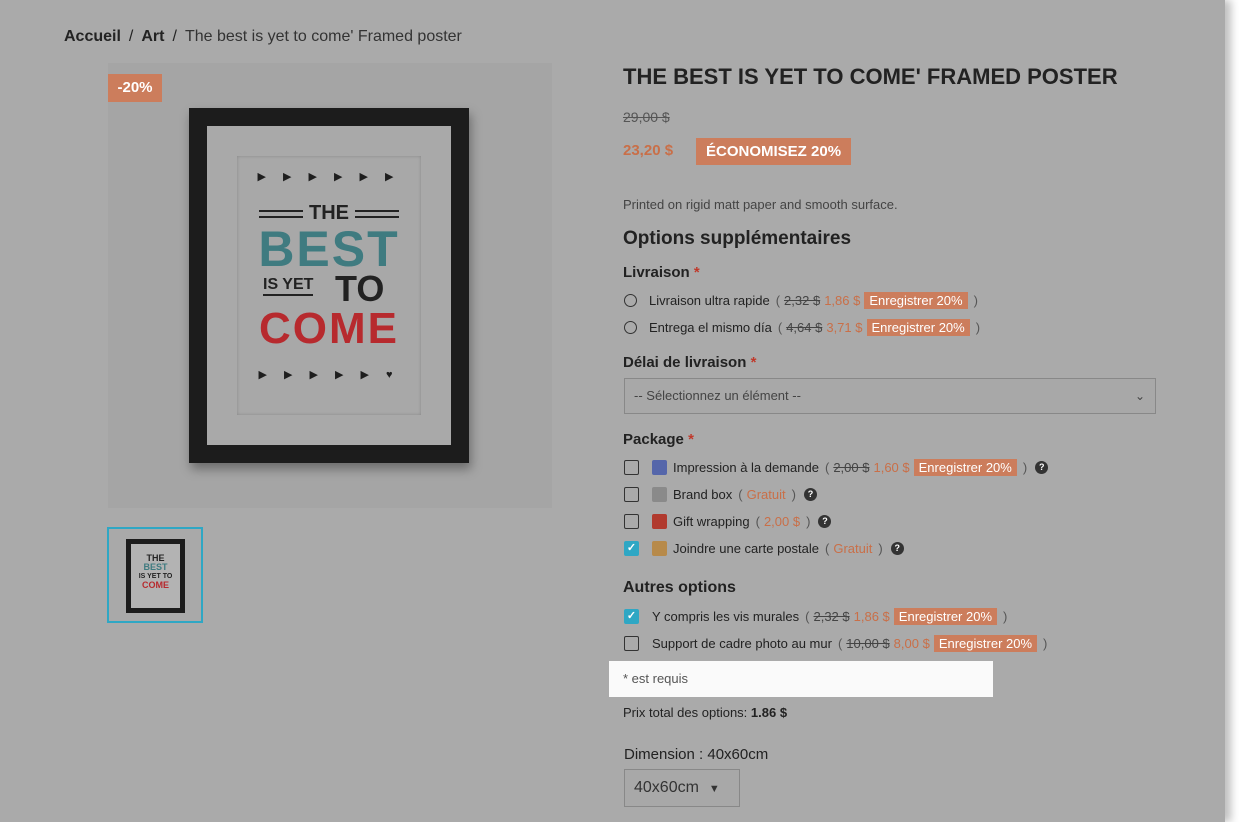 The image size is (1239, 822). I want to click on art-arrows-bottom: ▶ ▶ ▶ ▶ ▶ ♥, so click(329, 375).